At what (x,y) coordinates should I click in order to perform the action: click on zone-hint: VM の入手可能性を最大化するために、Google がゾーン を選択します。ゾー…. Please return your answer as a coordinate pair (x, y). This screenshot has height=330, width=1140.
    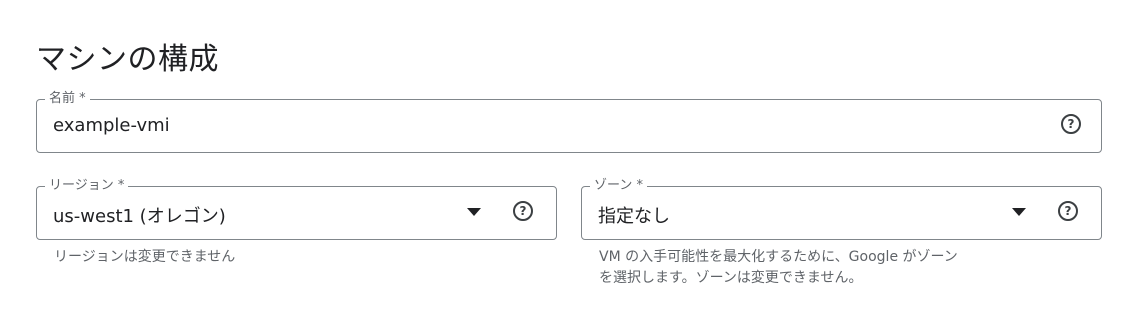
    Looking at the image, I should click on (849, 268).